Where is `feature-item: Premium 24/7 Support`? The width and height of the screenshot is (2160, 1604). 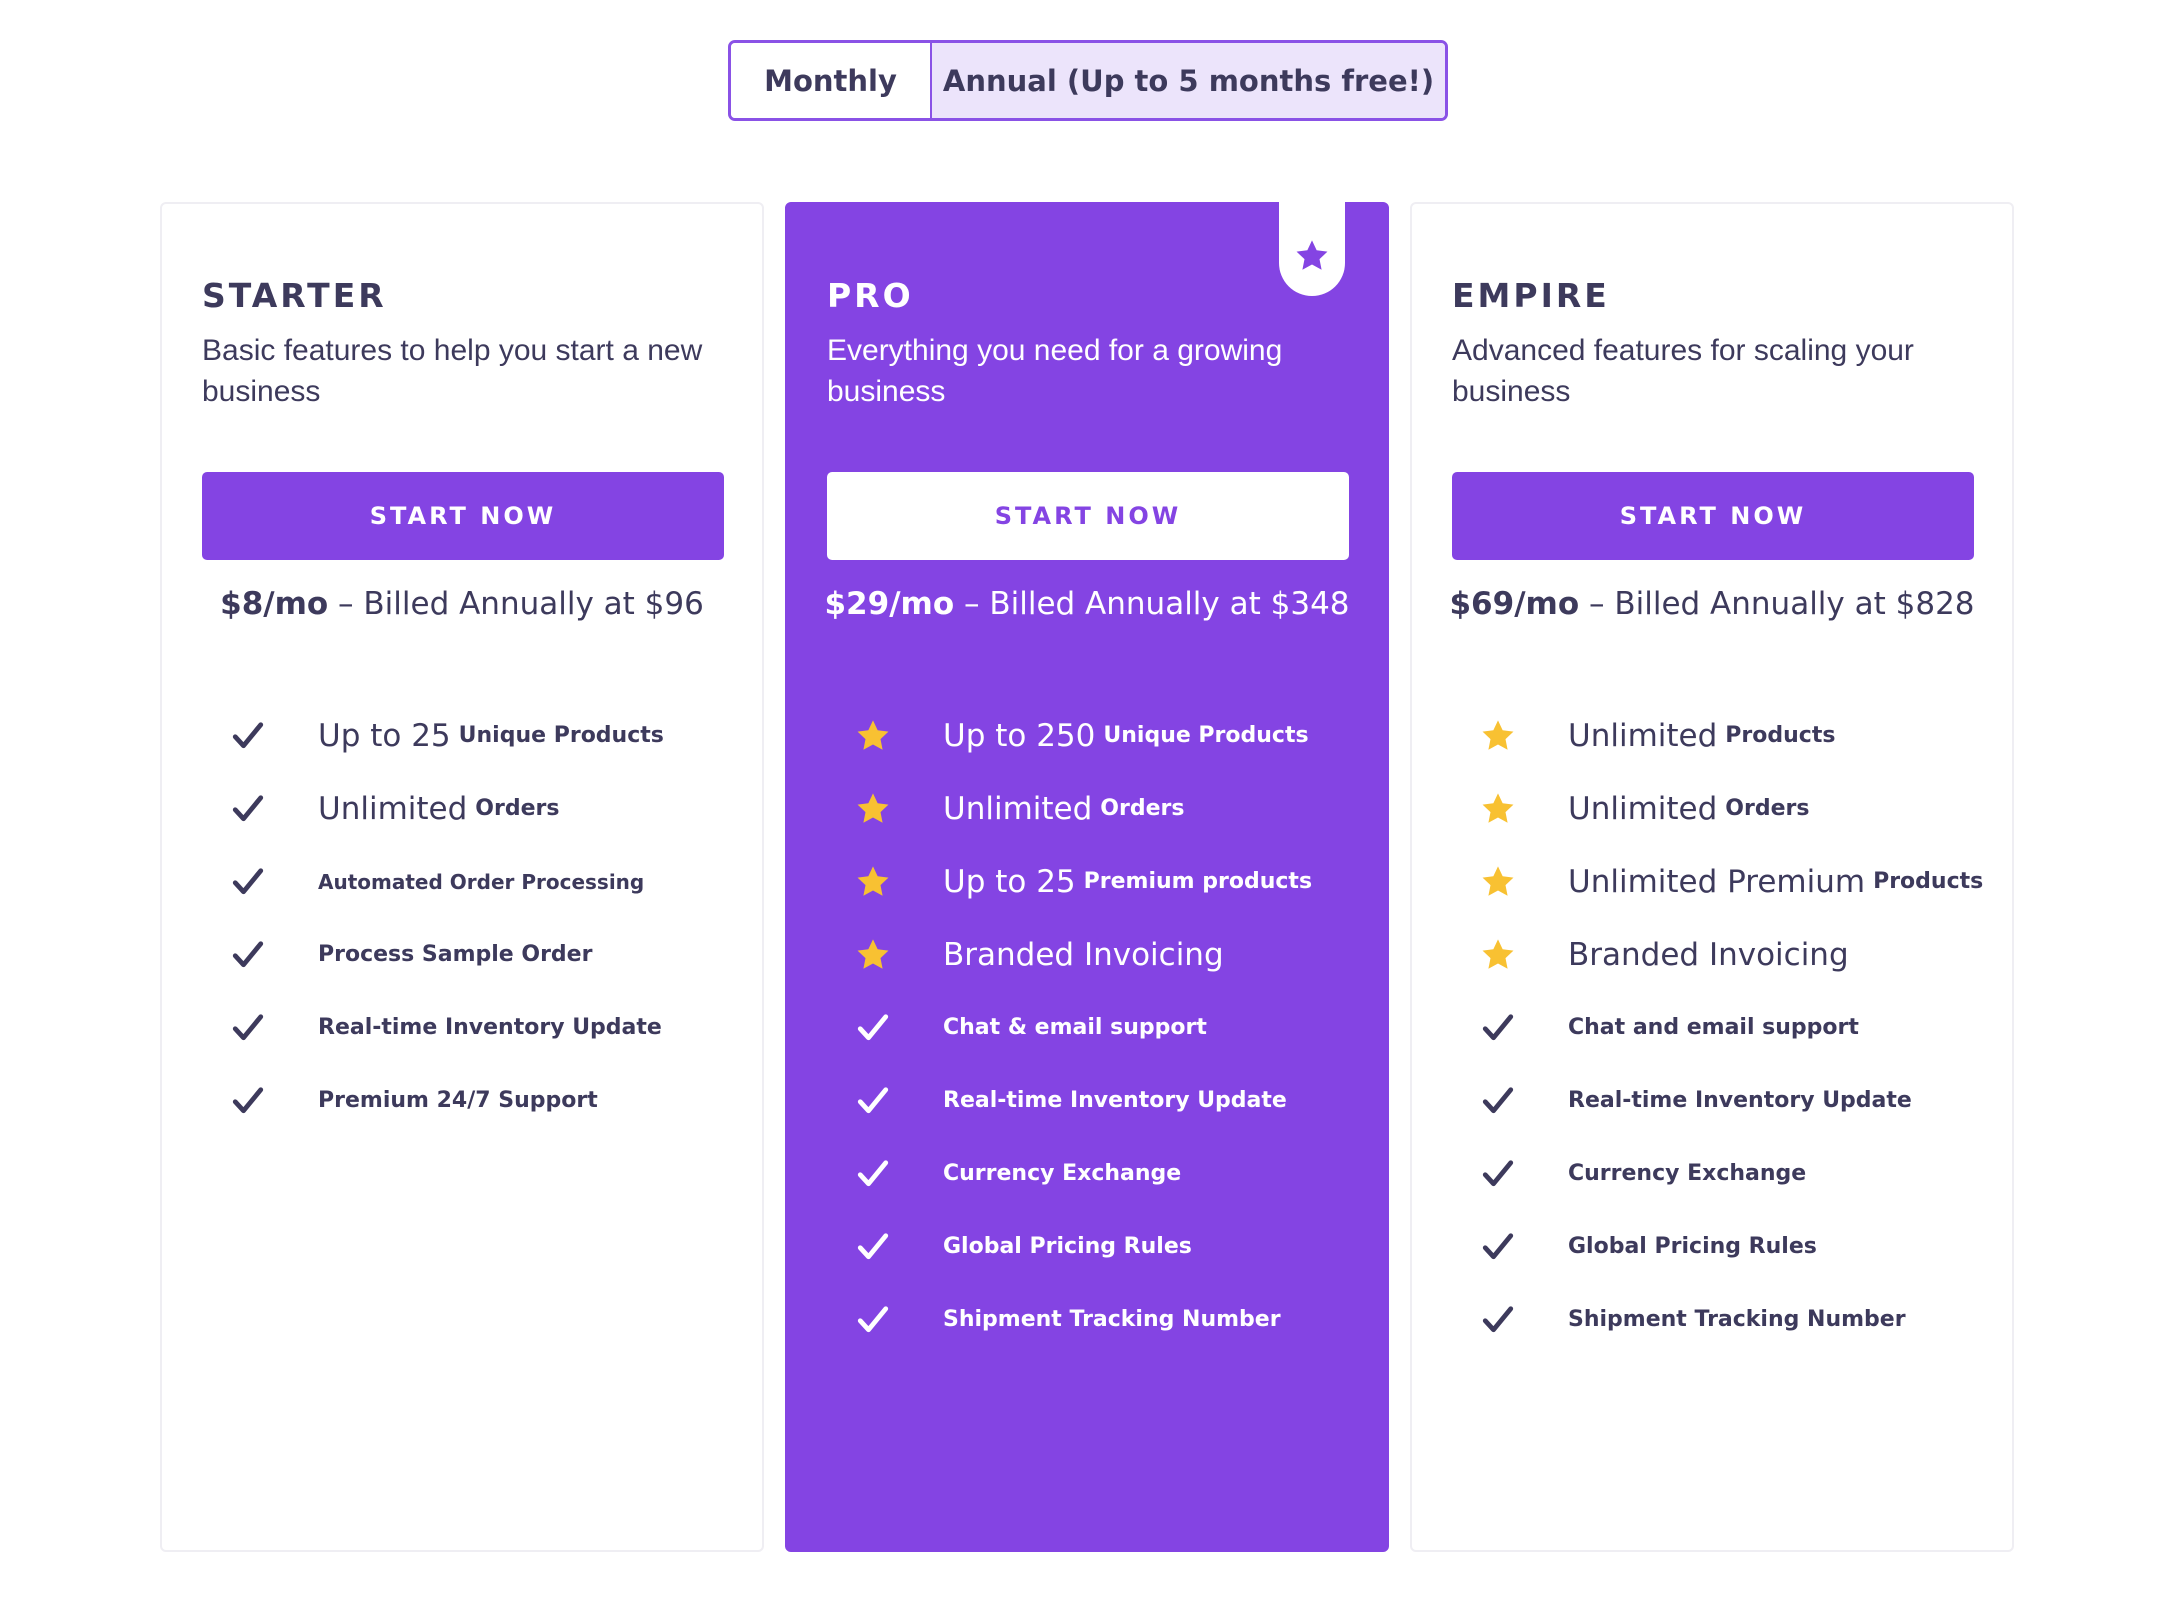 feature-item: Premium 24/7 Support is located at coordinates (447, 1100).